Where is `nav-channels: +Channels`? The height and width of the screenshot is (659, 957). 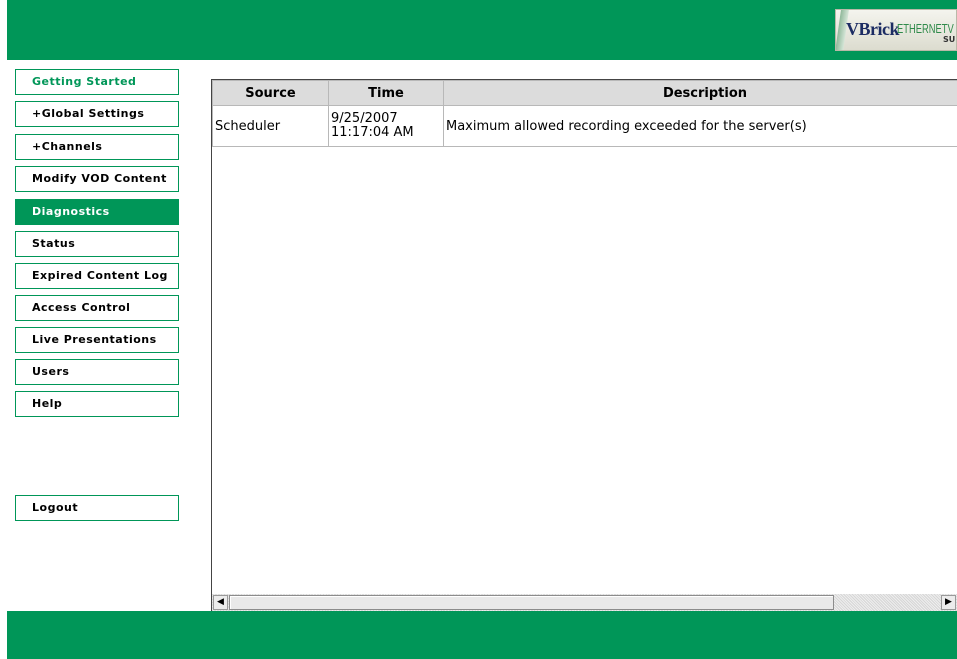
nav-channels: +Channels is located at coordinates (97, 147).